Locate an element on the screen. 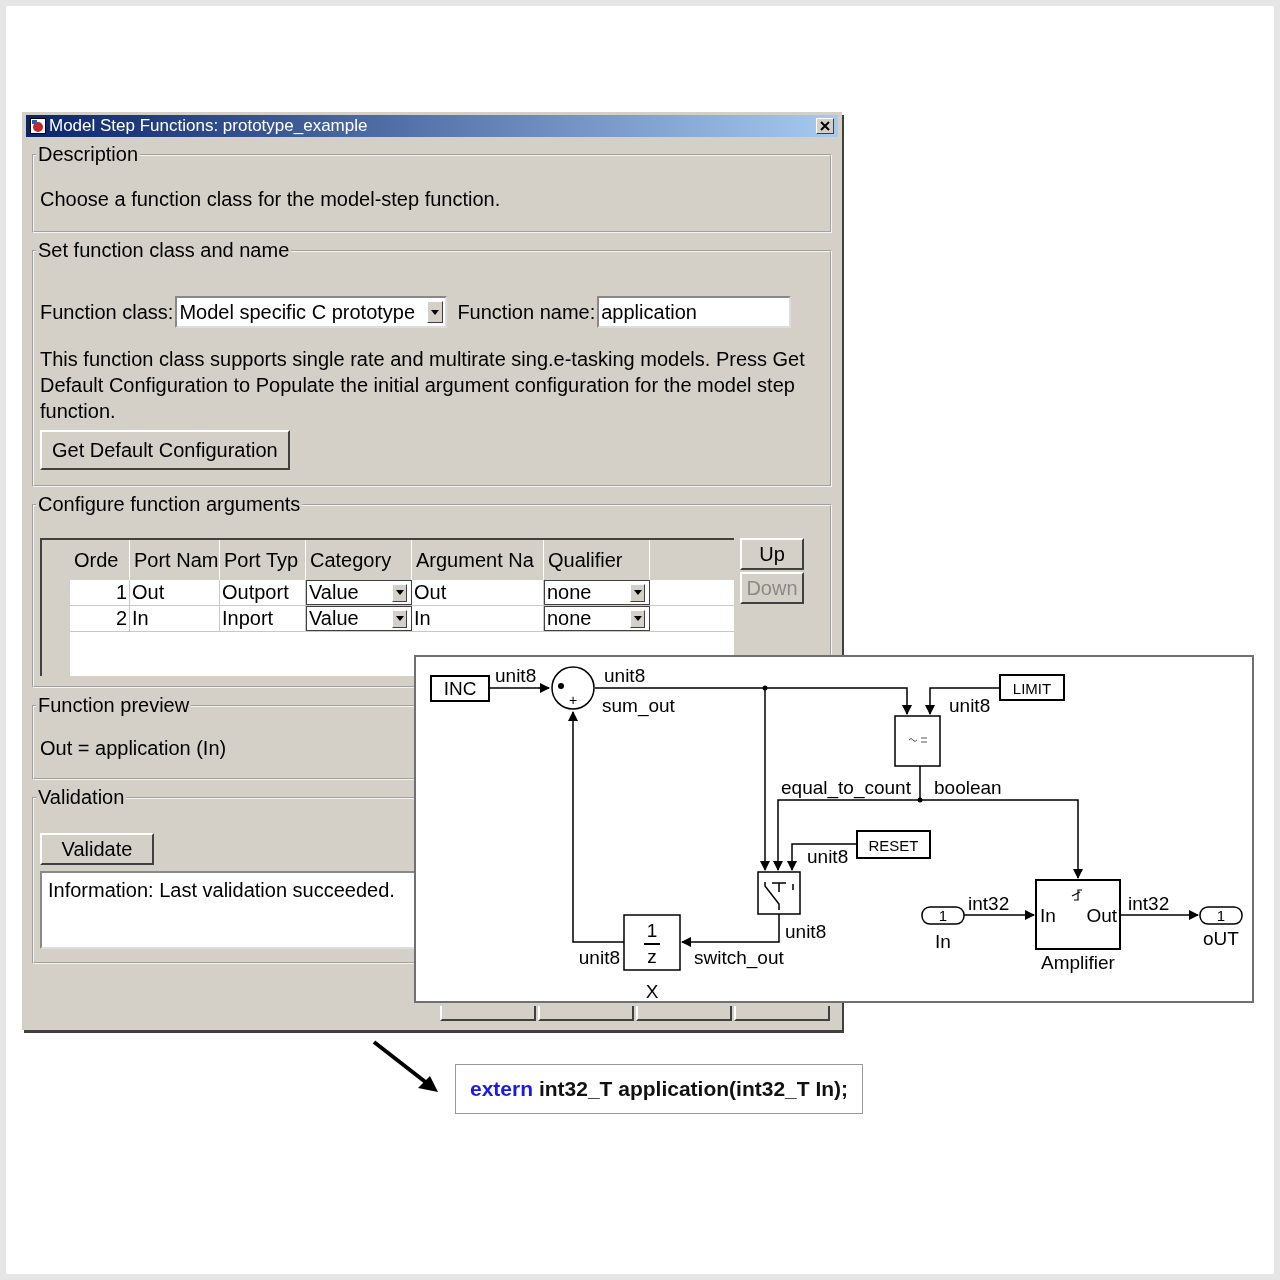 This screenshot has height=1280, width=1280. table-cell: 2 is located at coordinates (100, 618).